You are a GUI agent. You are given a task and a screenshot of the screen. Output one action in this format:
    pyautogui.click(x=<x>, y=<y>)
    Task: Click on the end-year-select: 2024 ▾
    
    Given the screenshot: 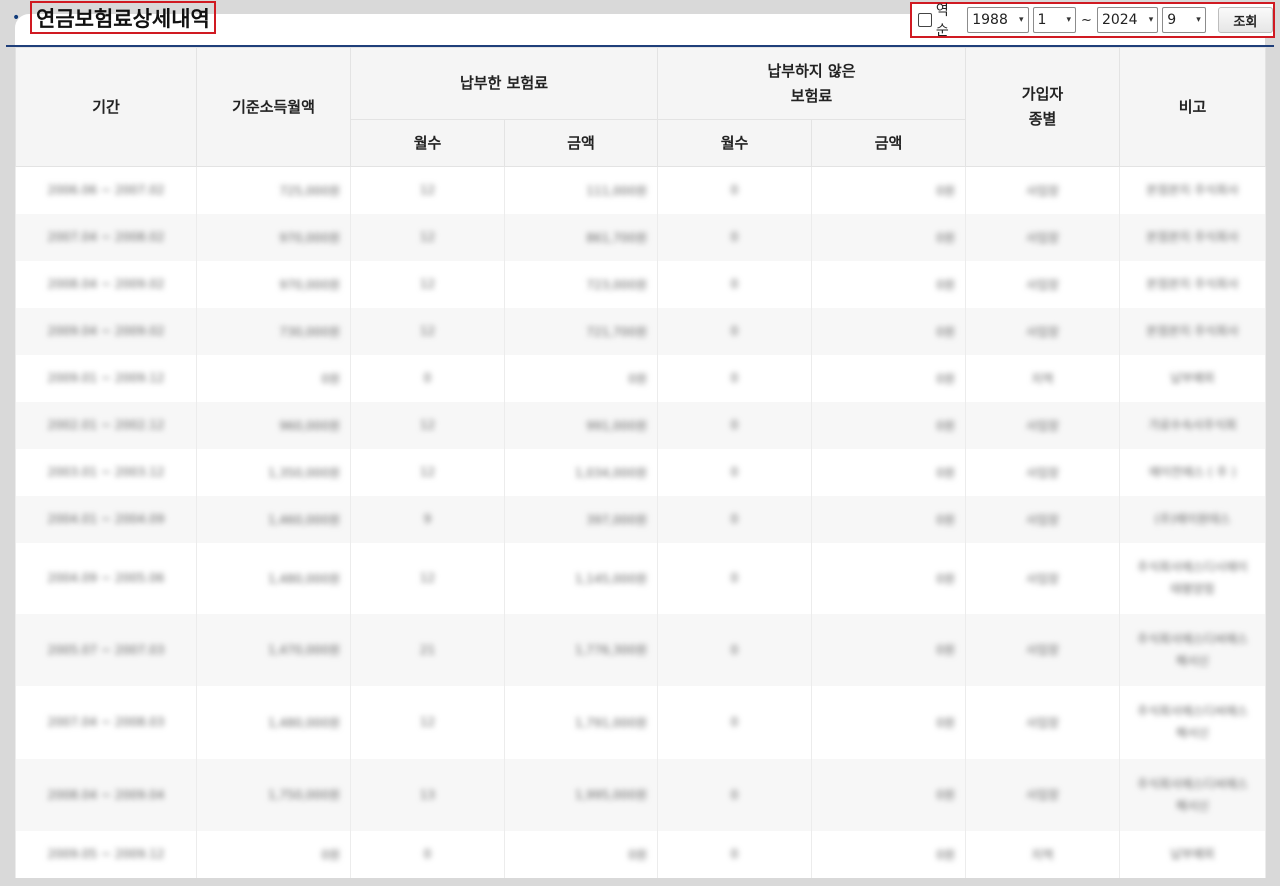 What is the action you would take?
    pyautogui.click(x=1127, y=20)
    